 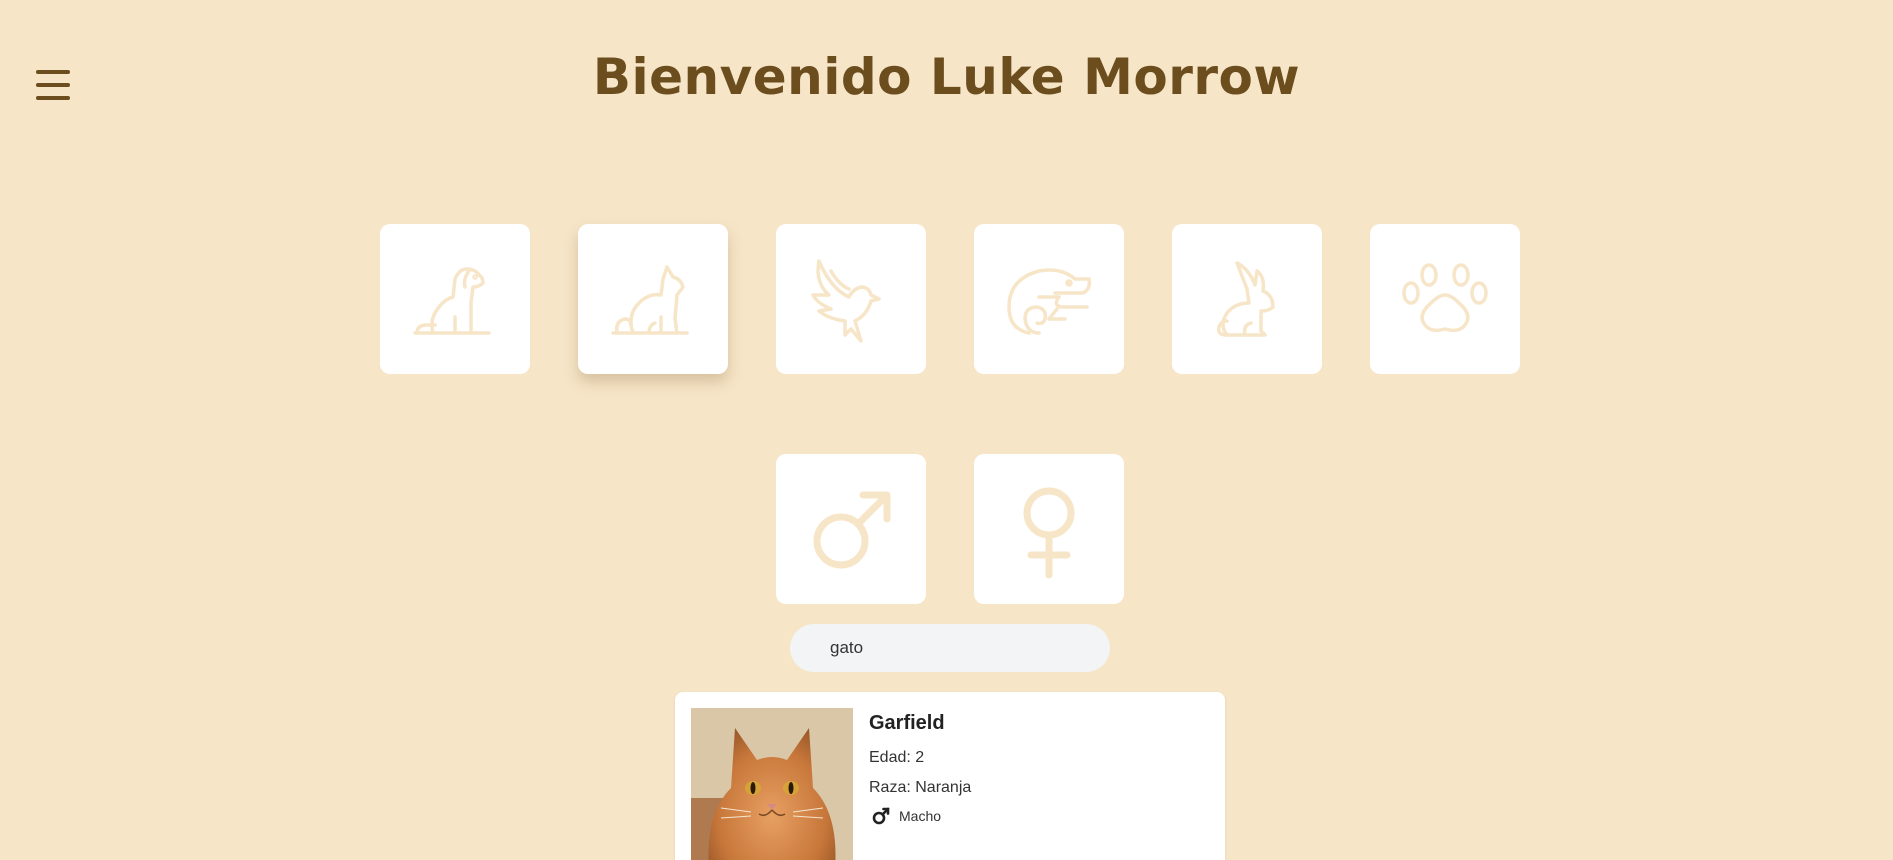 I want to click on filter-other, so click(x=1445, y=299).